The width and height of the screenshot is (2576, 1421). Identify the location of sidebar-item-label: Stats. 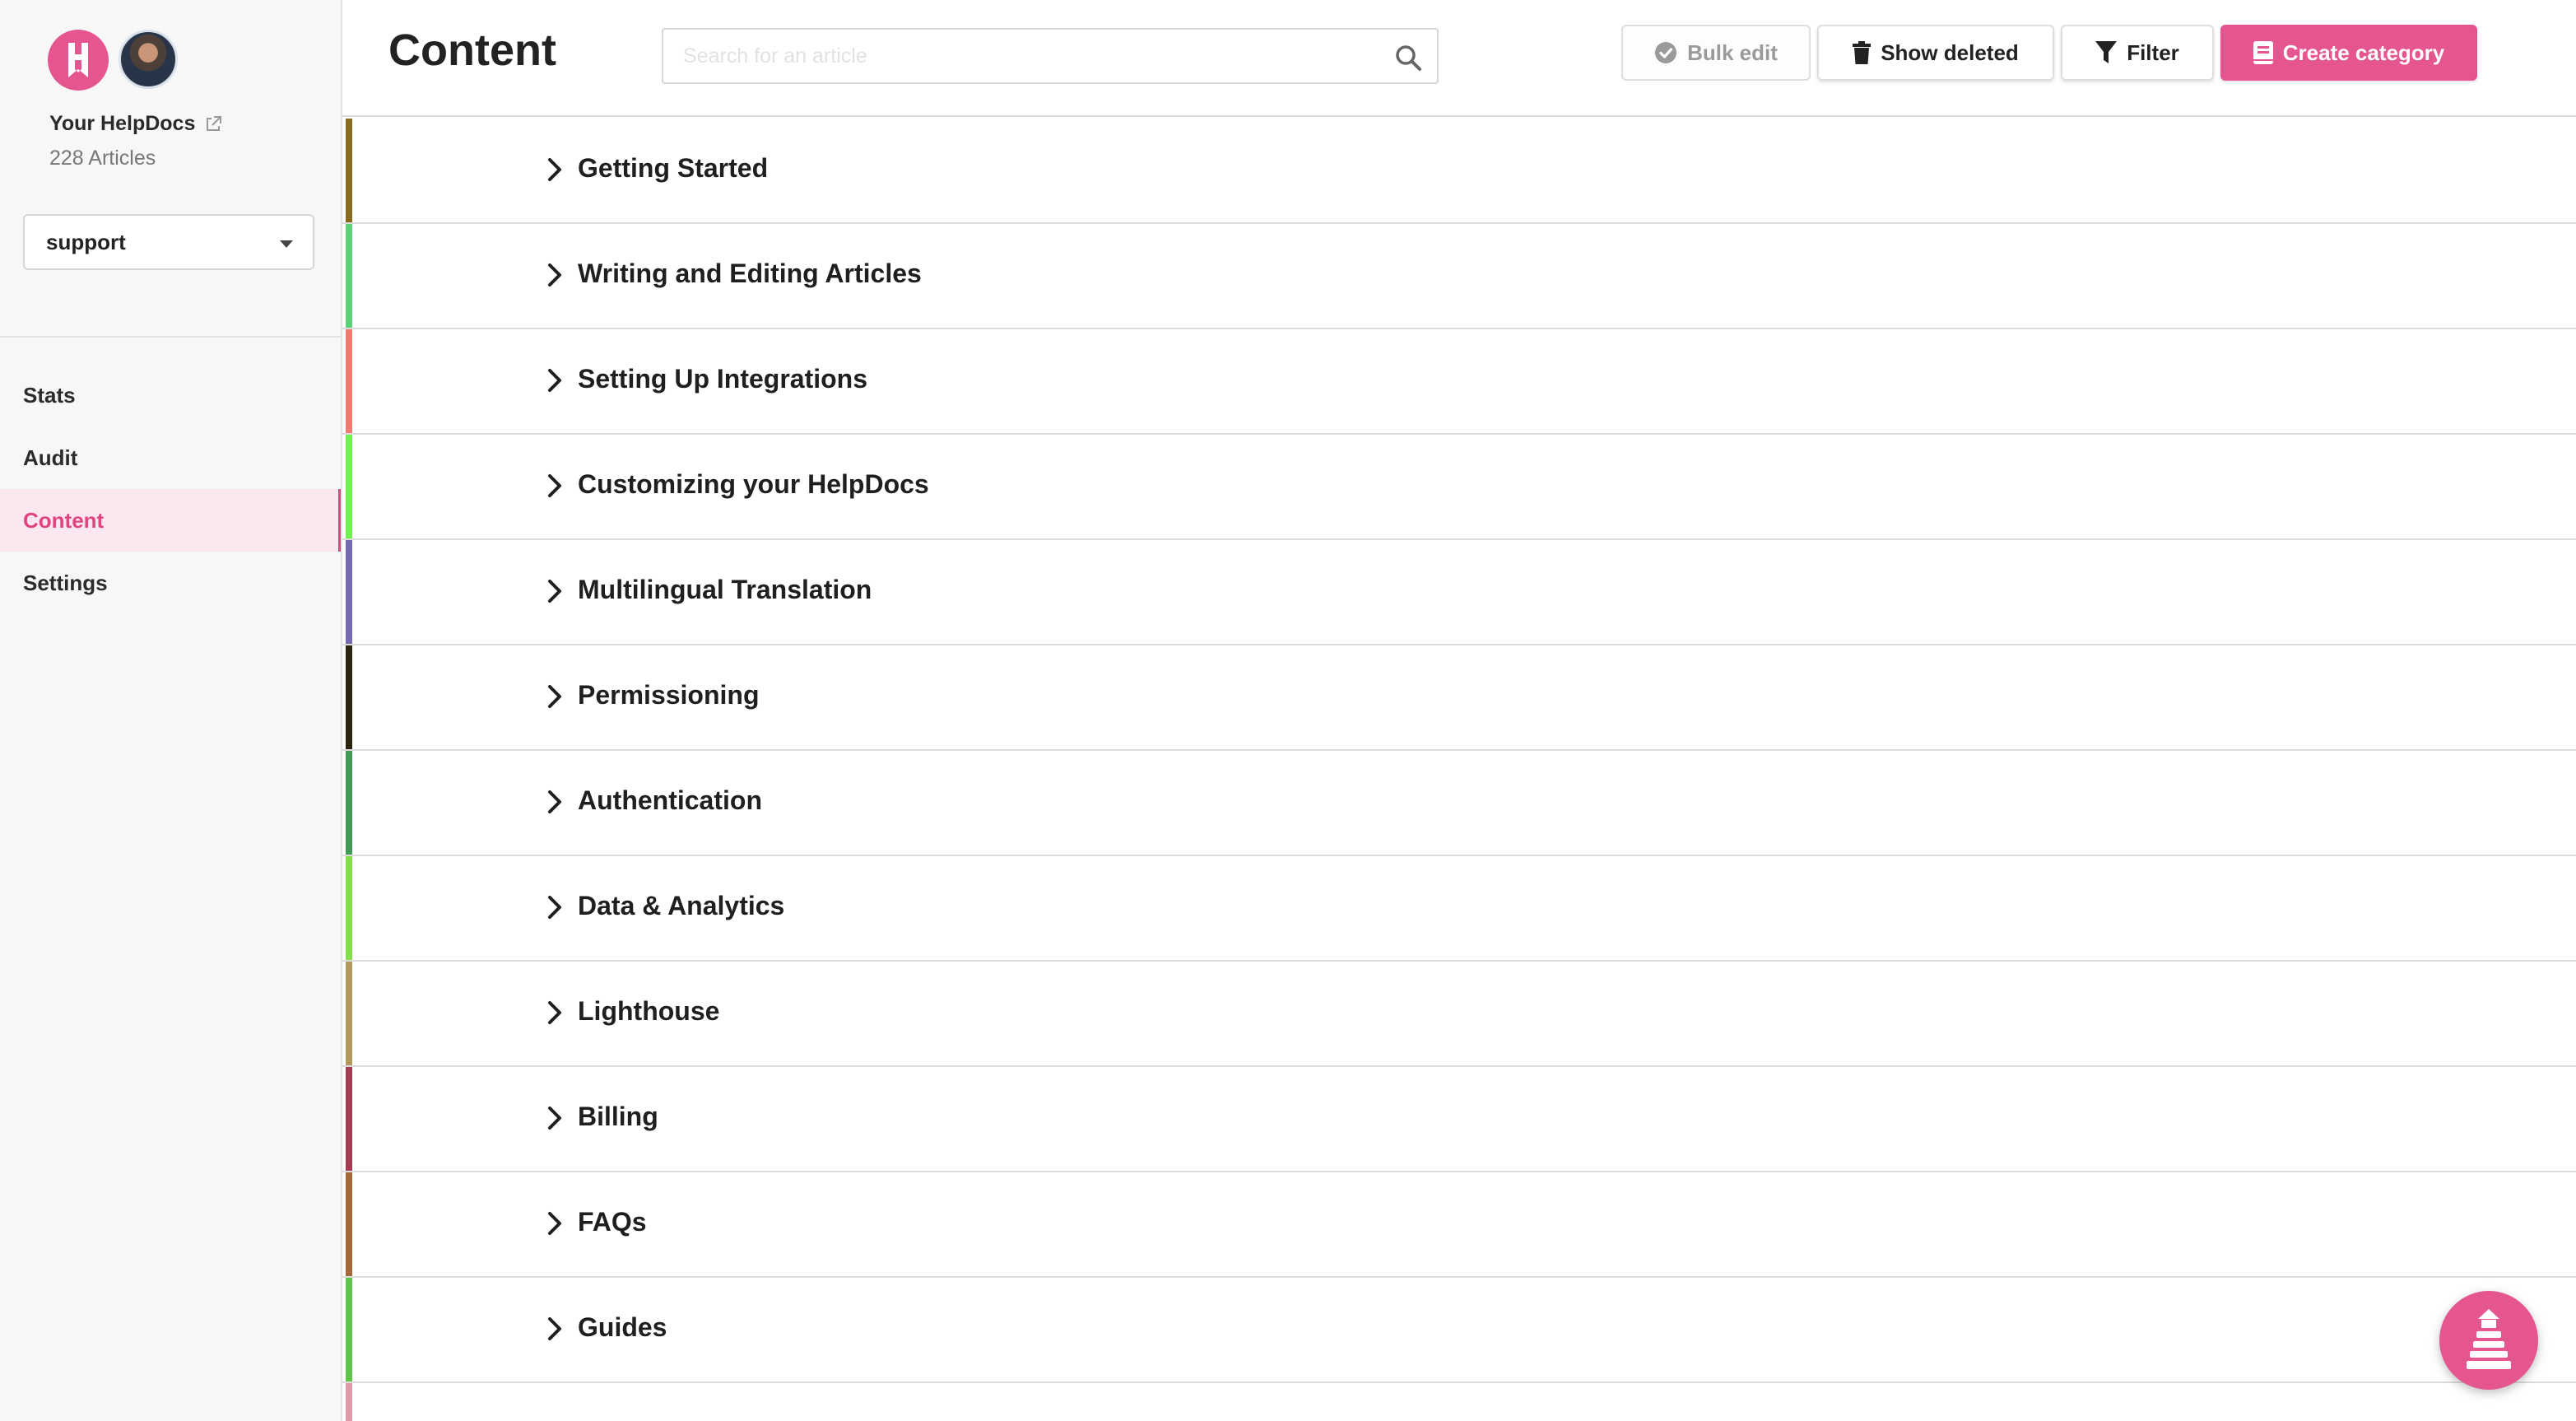
(49, 395).